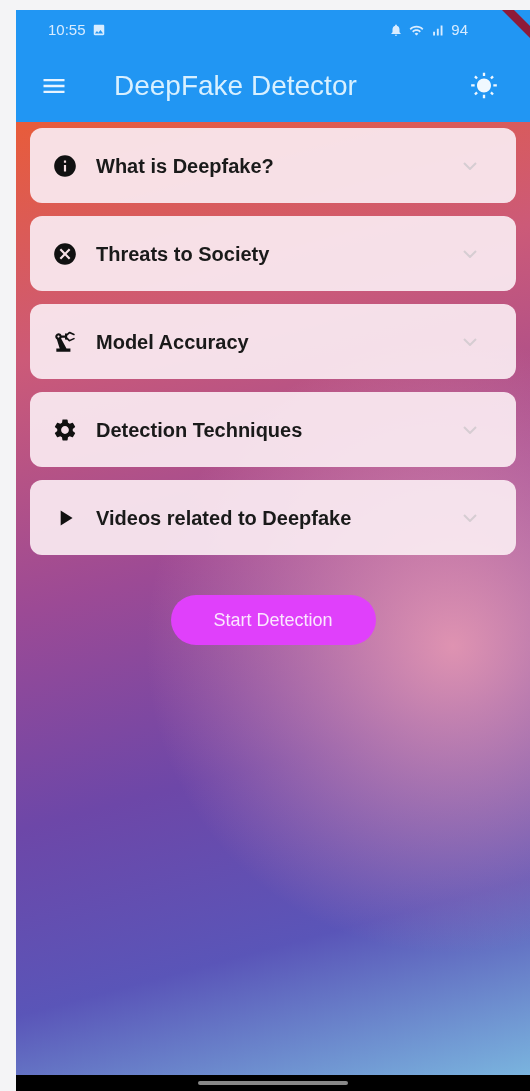  Describe the element at coordinates (516, 24) in the screenshot. I see `debug-ribbon` at that location.